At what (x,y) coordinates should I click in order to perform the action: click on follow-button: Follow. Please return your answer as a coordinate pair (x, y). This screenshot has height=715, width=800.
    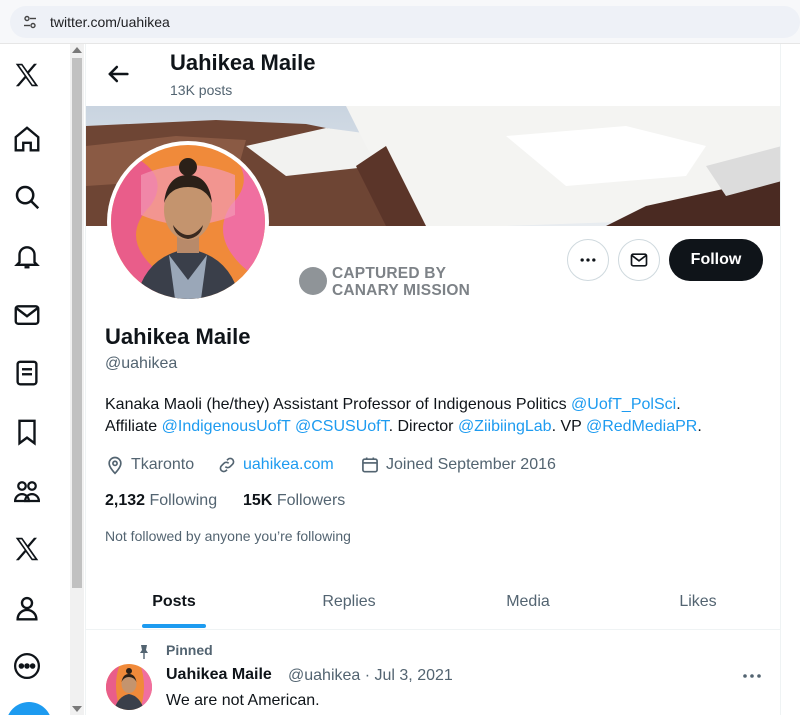
    Looking at the image, I should click on (716, 260).